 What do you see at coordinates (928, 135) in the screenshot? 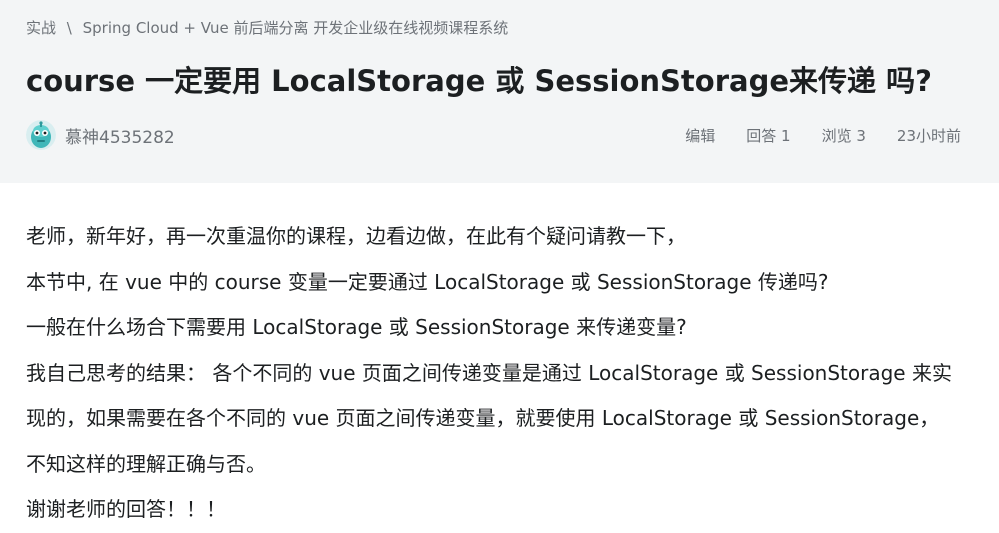
I see `post-time: 23小时前` at bounding box center [928, 135].